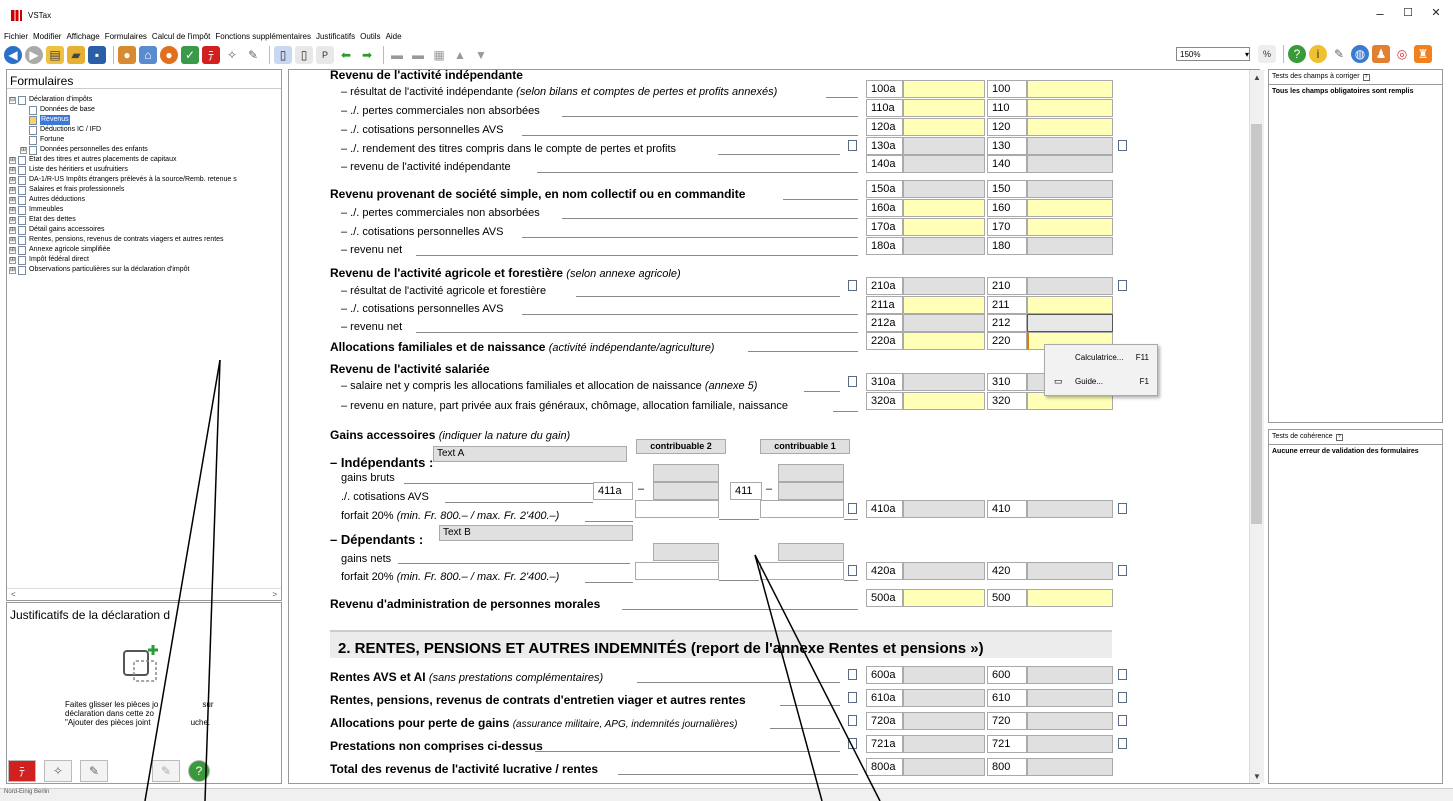 Image resolution: width=1453 pixels, height=801 pixels. I want to click on table-icon: ▦, so click(439, 55).